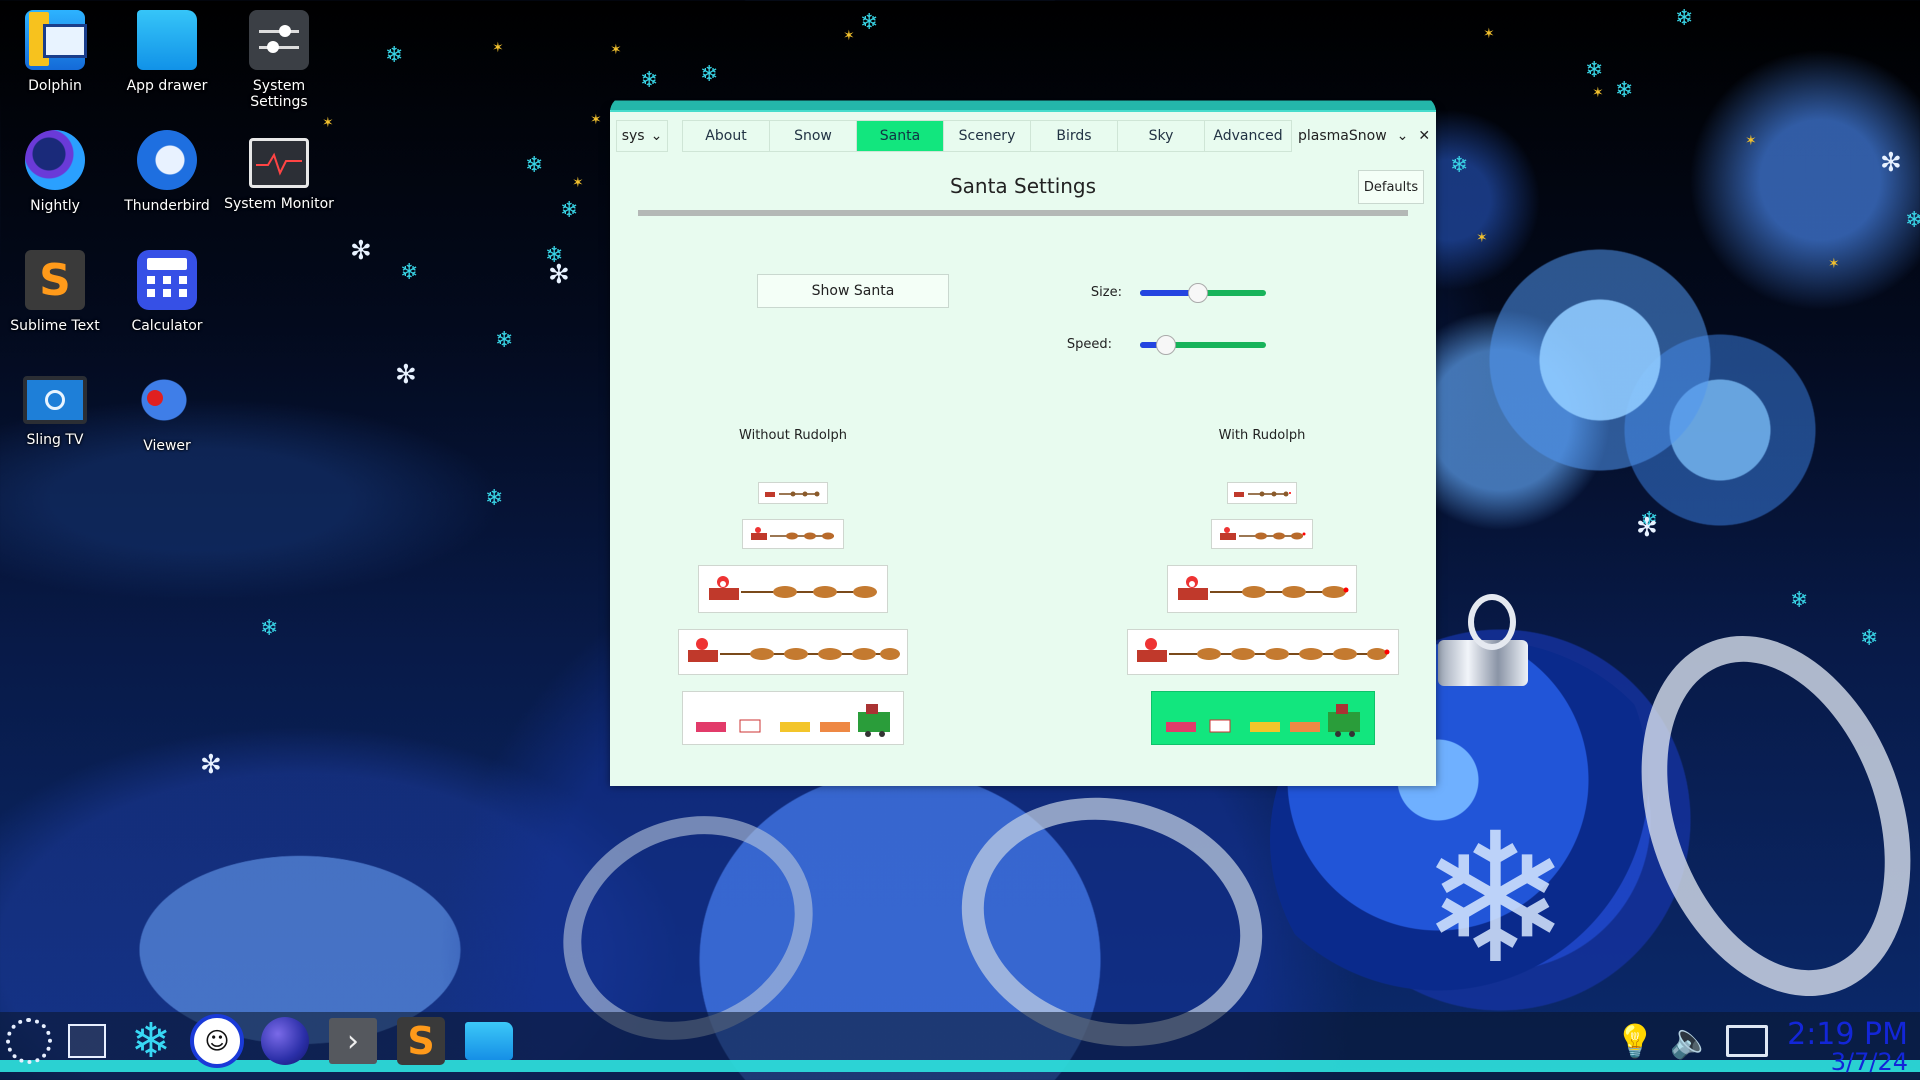  What do you see at coordinates (217, 1041) in the screenshot?
I see `alarm-clock-icon: ☺` at bounding box center [217, 1041].